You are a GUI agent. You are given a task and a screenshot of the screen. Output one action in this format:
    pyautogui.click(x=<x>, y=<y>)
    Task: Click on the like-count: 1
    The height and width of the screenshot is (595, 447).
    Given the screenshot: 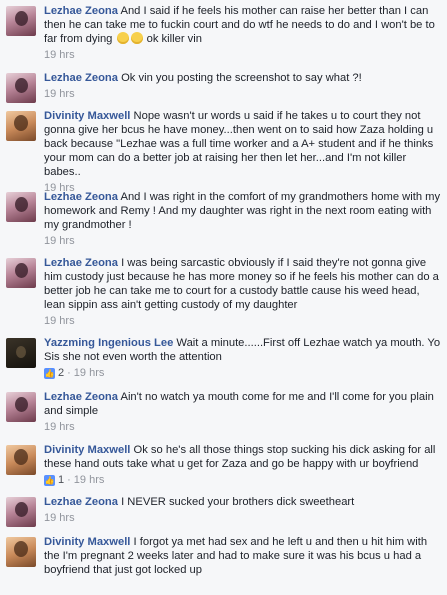 What is the action you would take?
    pyautogui.click(x=61, y=480)
    